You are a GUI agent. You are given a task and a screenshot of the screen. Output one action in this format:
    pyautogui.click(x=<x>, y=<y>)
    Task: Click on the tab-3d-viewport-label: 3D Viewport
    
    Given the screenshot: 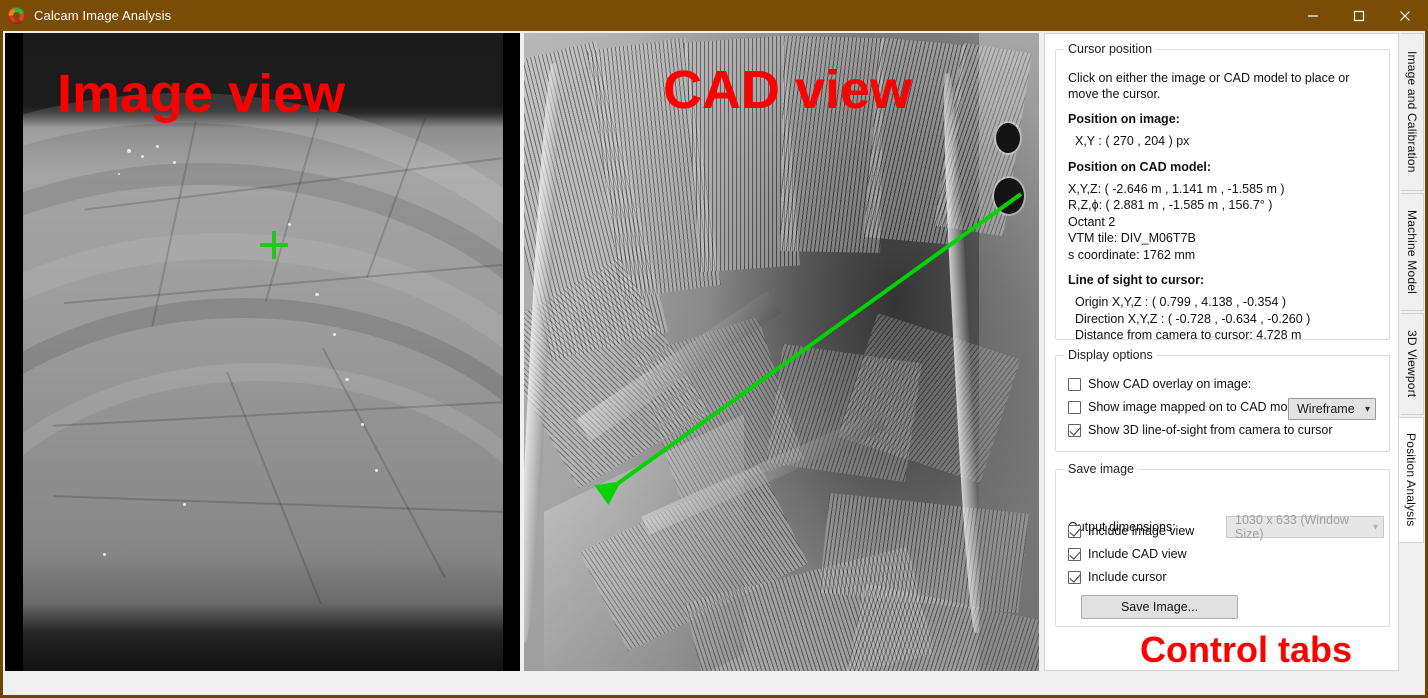 What is the action you would take?
    pyautogui.click(x=1412, y=364)
    